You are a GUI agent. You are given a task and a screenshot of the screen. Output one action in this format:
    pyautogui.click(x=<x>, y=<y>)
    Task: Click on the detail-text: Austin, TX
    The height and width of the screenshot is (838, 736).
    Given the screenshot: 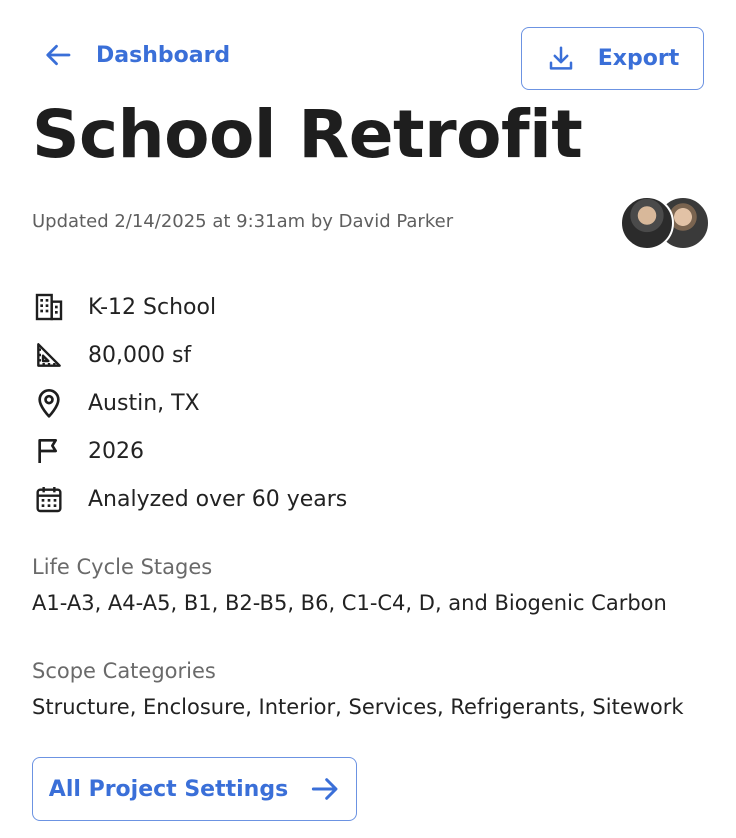 What is the action you would take?
    pyautogui.click(x=144, y=403)
    